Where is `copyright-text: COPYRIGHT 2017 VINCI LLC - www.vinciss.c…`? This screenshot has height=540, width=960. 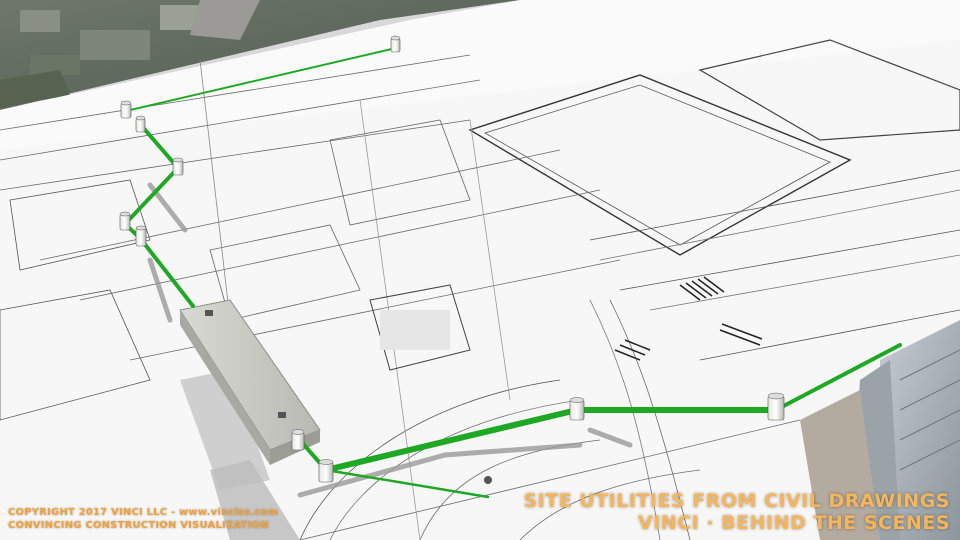 copyright-text: COPYRIGHT 2017 VINCI LLC - www.vinciss.c… is located at coordinates (143, 512).